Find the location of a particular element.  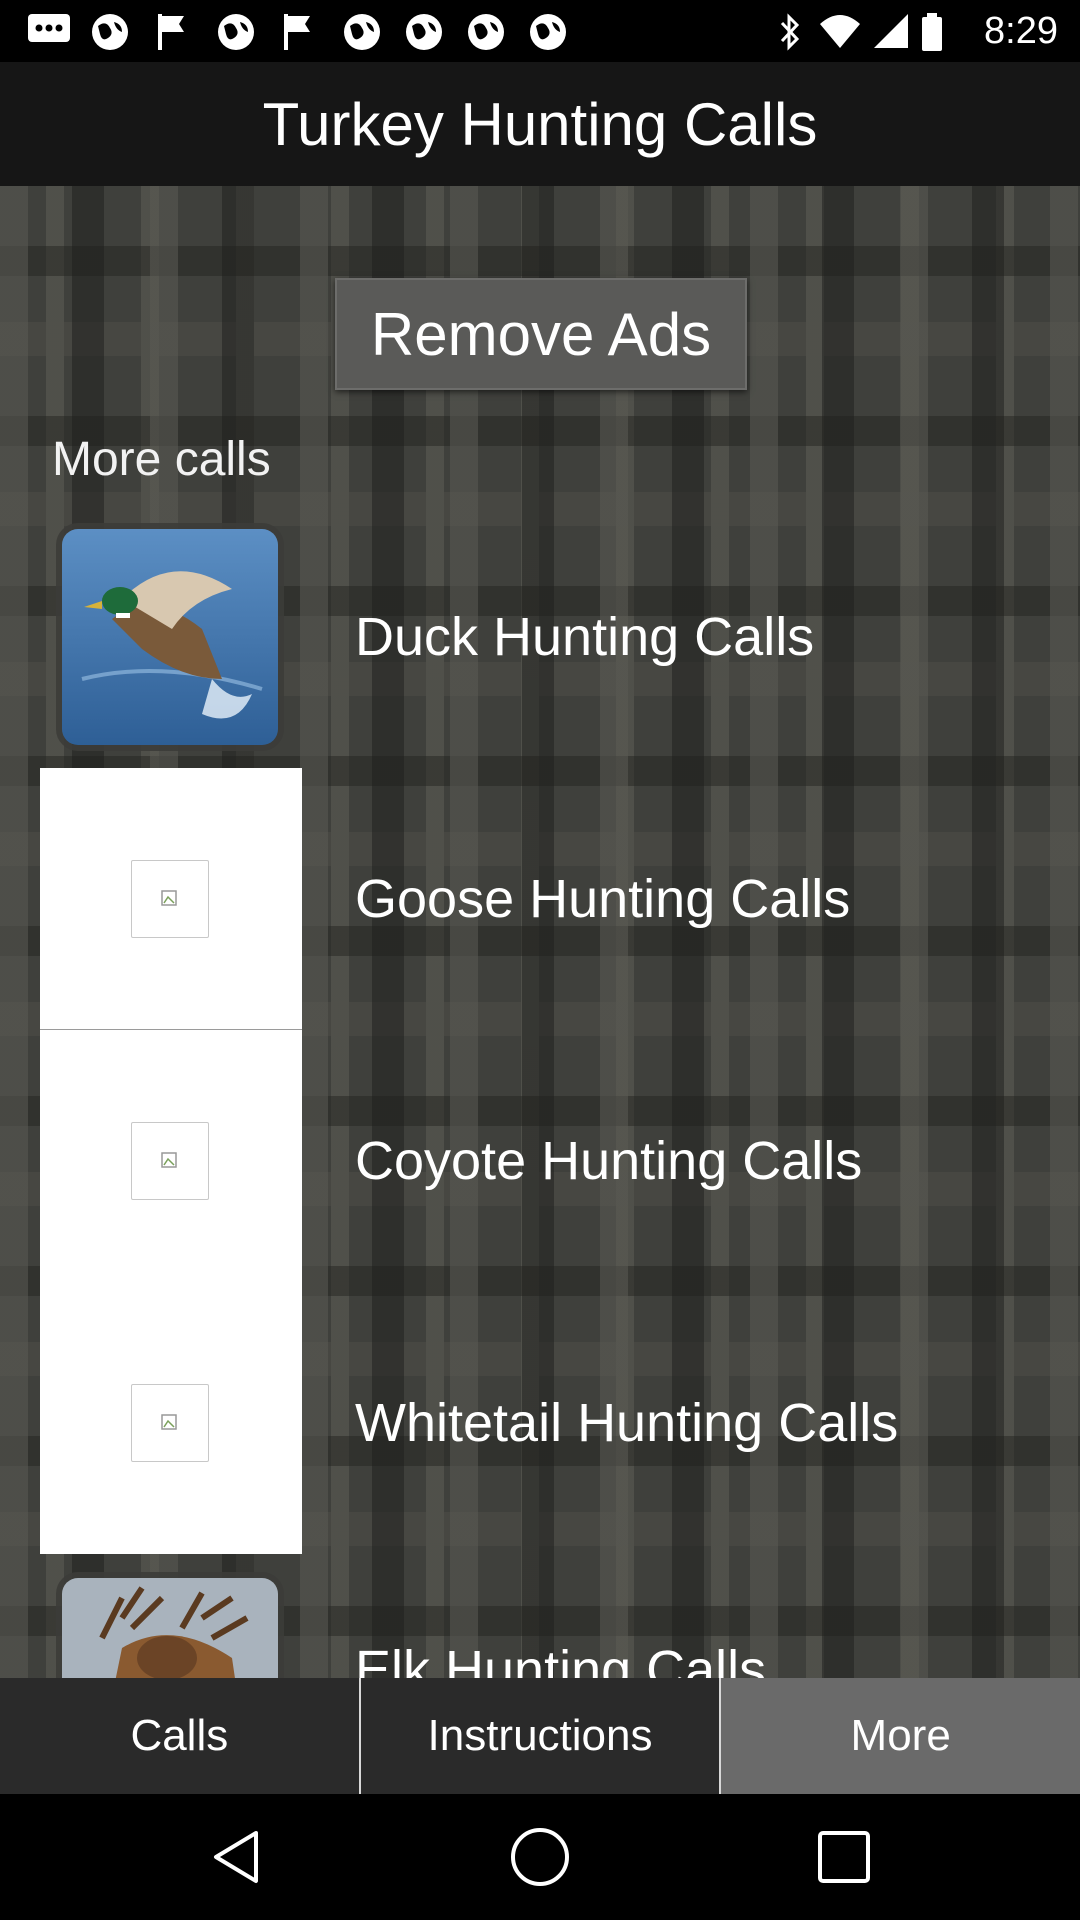

back-icon is located at coordinates (238, 1857).